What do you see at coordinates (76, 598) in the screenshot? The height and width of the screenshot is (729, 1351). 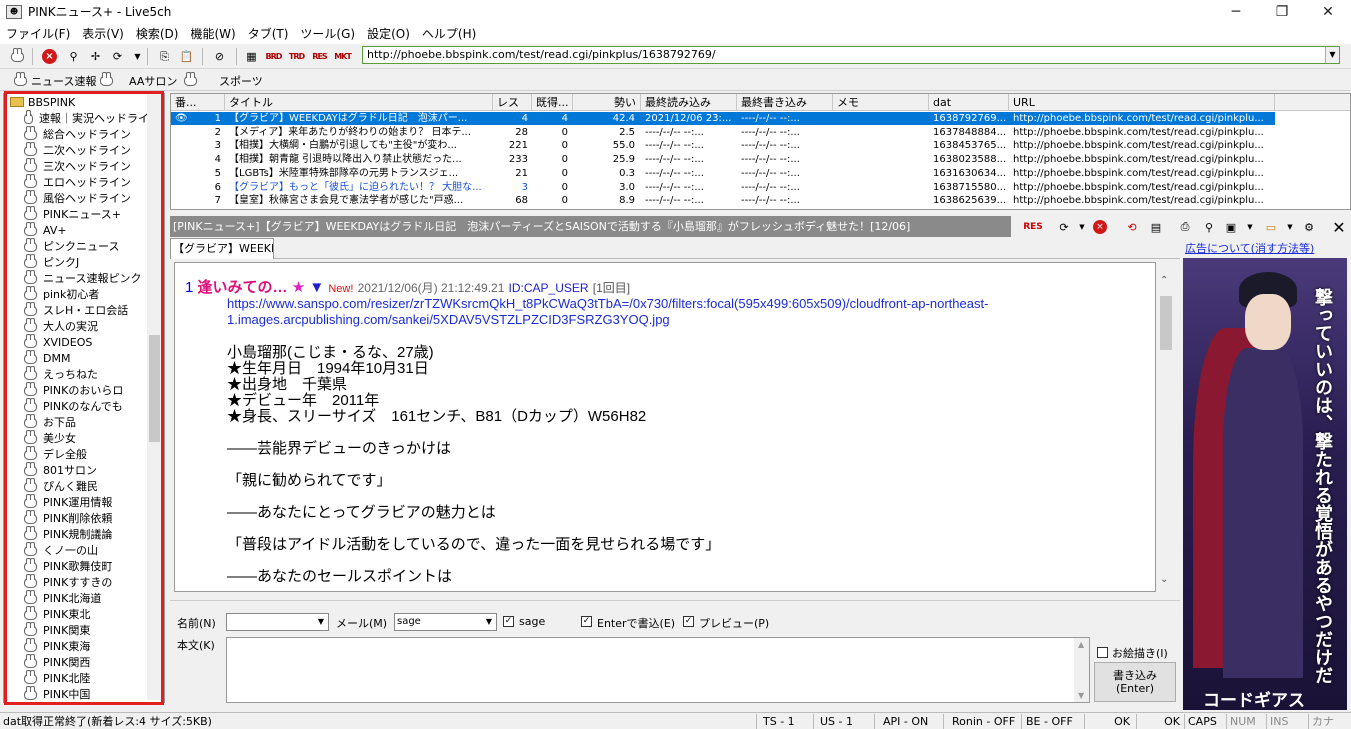 I see `tree-item: PINK北海道` at bounding box center [76, 598].